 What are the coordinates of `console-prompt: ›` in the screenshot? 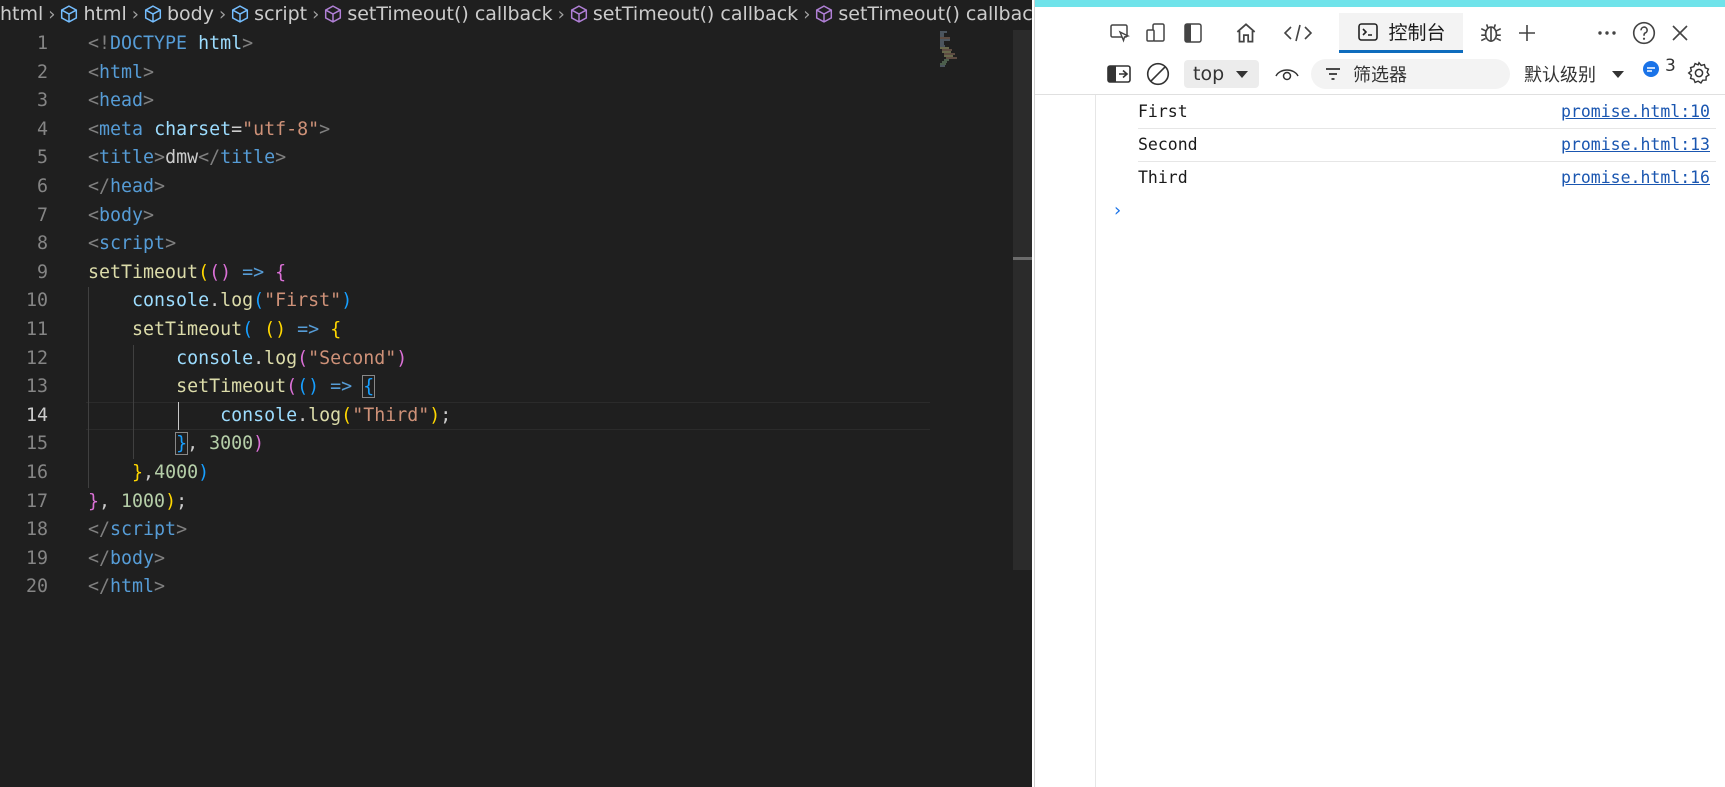 It's located at (1117, 210).